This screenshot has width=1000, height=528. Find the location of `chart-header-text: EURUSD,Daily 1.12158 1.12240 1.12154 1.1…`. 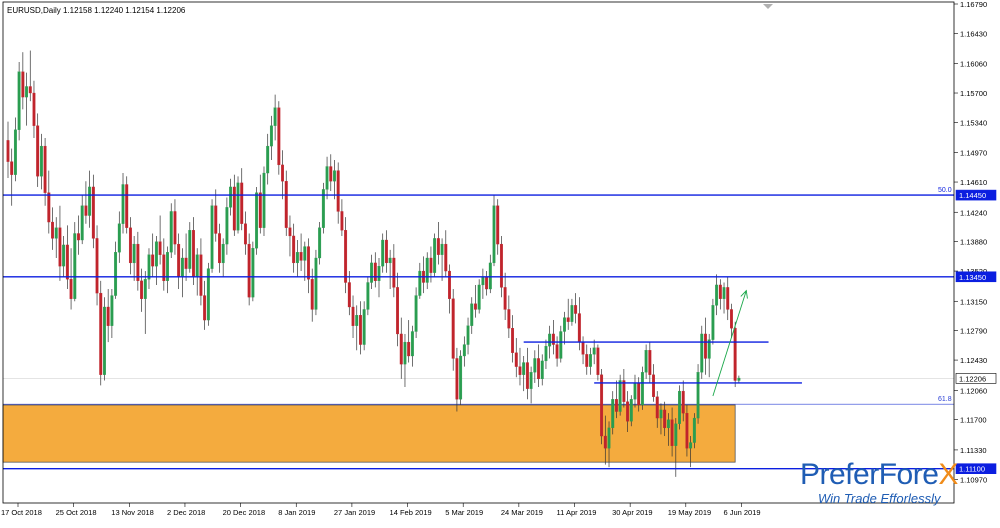

chart-header-text: EURUSD,Daily 1.12158 1.12240 1.12154 1.1… is located at coordinates (96, 10).